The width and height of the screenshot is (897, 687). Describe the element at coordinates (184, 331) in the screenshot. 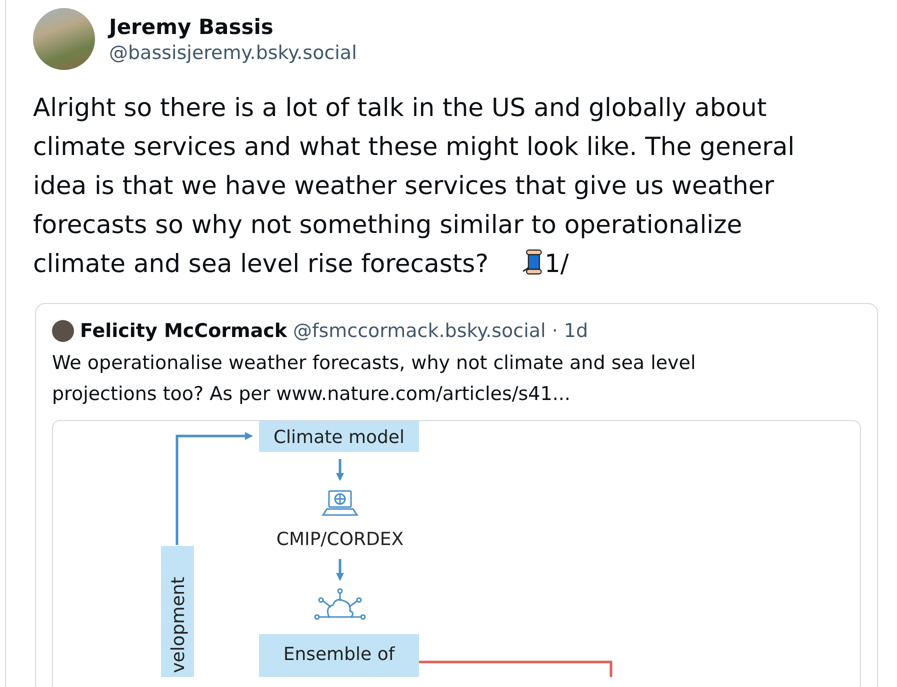

I see `quoted-author-name: Felicity McCormack` at that location.